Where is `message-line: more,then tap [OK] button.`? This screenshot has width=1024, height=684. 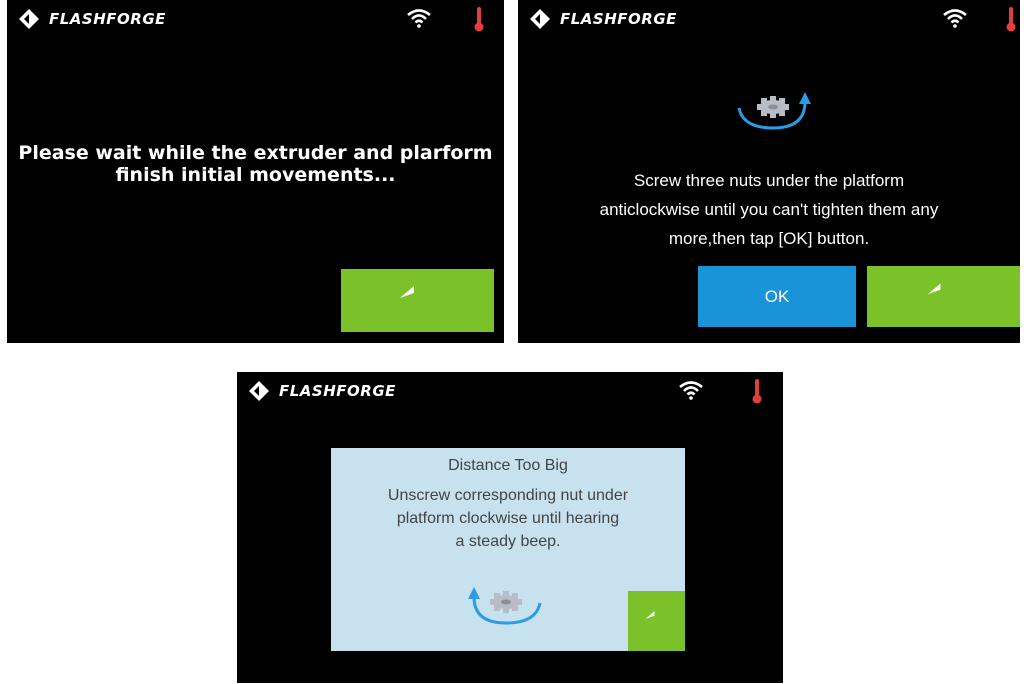 message-line: more,then tap [OK] button. is located at coordinates (769, 238).